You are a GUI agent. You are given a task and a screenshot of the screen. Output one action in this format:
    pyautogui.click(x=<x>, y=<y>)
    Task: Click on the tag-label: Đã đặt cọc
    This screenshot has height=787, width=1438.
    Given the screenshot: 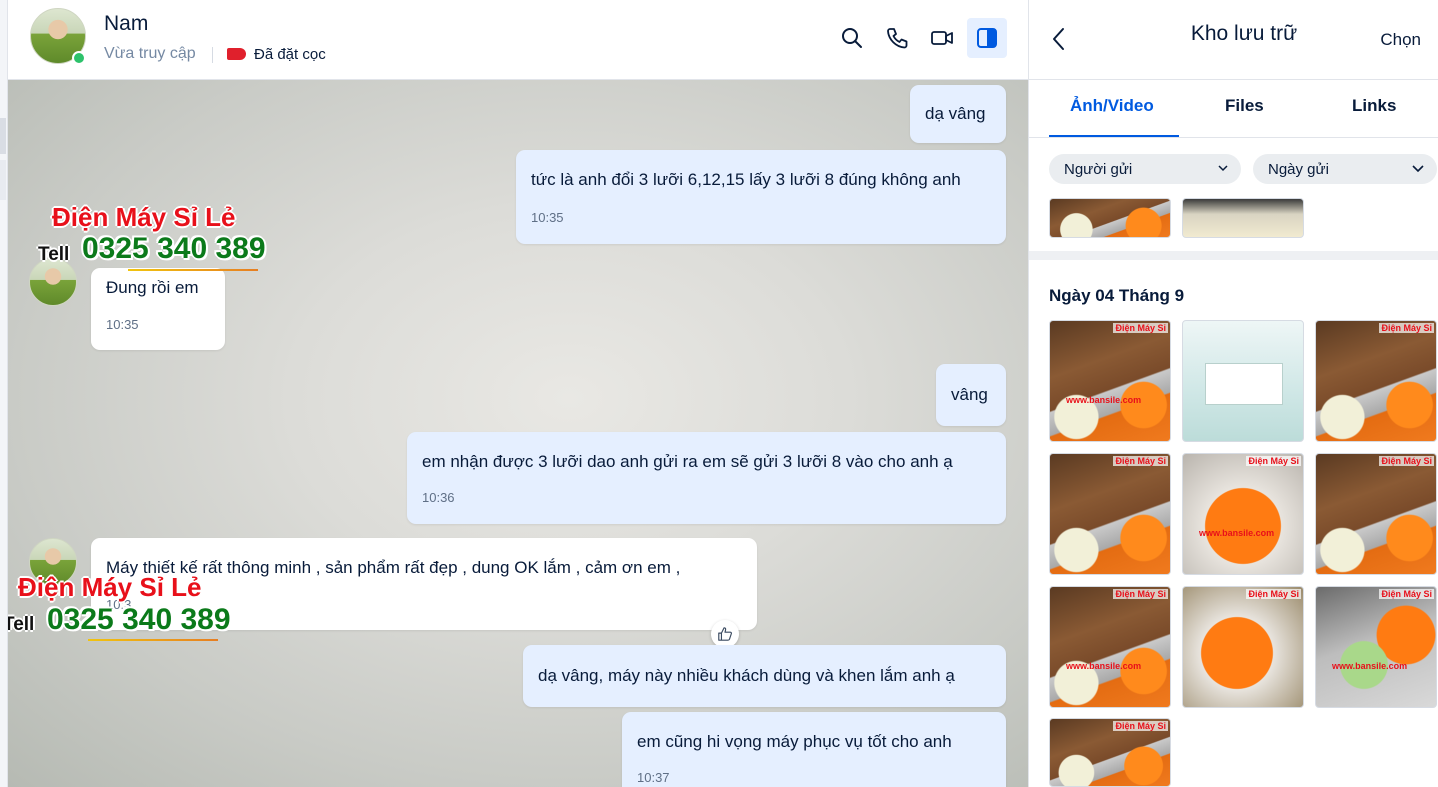 What is the action you would take?
    pyautogui.click(x=290, y=54)
    